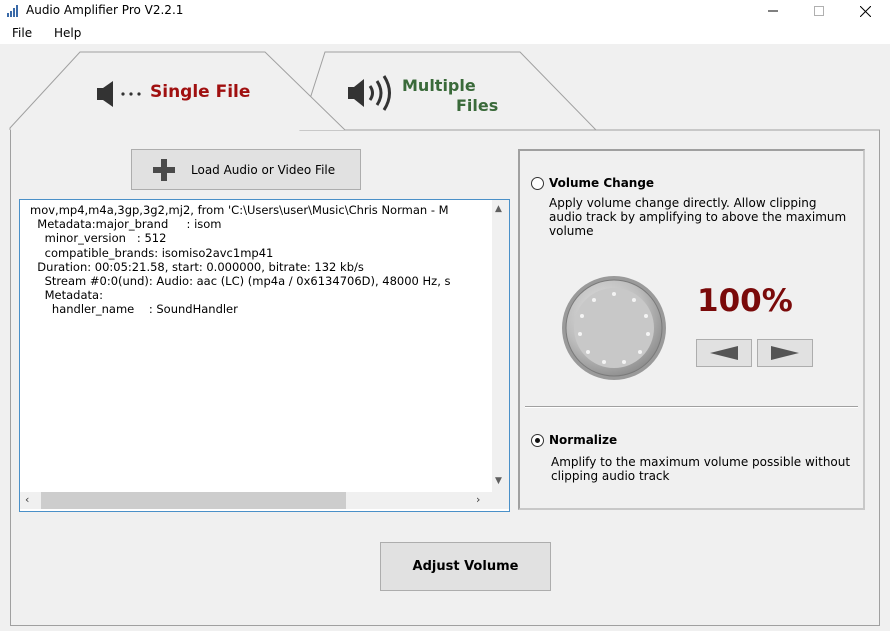 This screenshot has height=631, width=890. What do you see at coordinates (369, 93) in the screenshot?
I see `speaker-loud-icon` at bounding box center [369, 93].